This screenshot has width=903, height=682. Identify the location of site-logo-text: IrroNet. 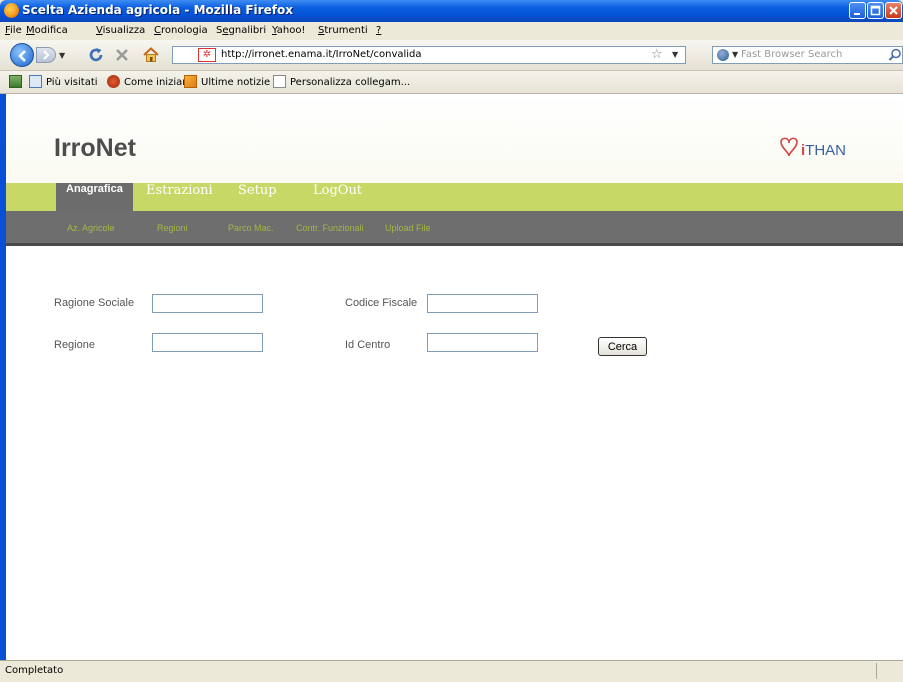
(95, 148).